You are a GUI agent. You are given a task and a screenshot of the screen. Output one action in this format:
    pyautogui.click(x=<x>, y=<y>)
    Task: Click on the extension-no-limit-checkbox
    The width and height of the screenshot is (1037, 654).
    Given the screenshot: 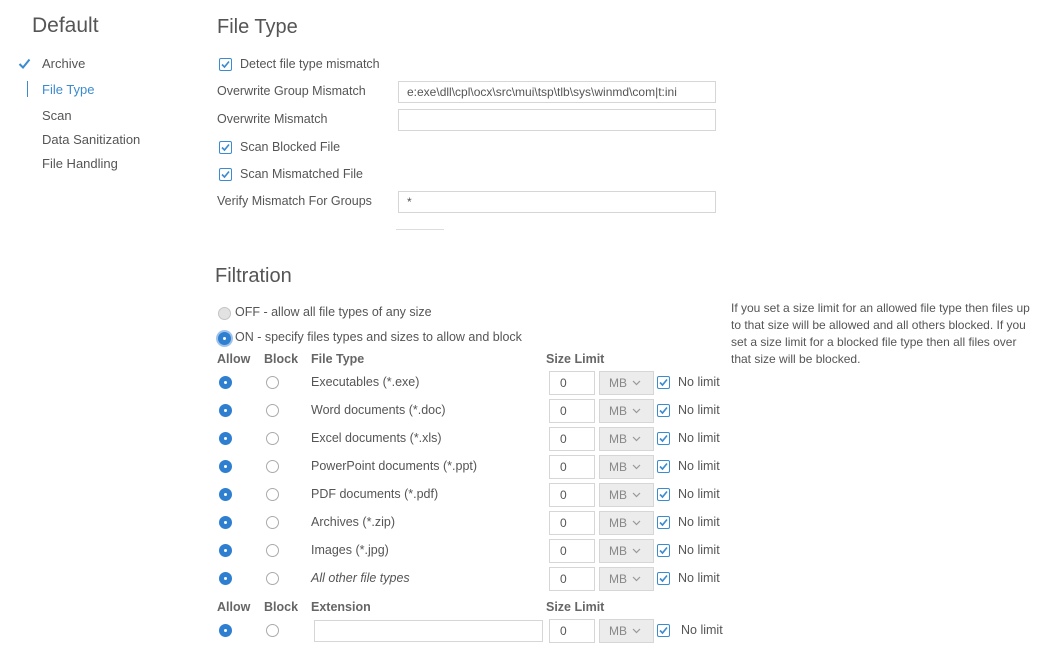 What is the action you would take?
    pyautogui.click(x=663, y=630)
    